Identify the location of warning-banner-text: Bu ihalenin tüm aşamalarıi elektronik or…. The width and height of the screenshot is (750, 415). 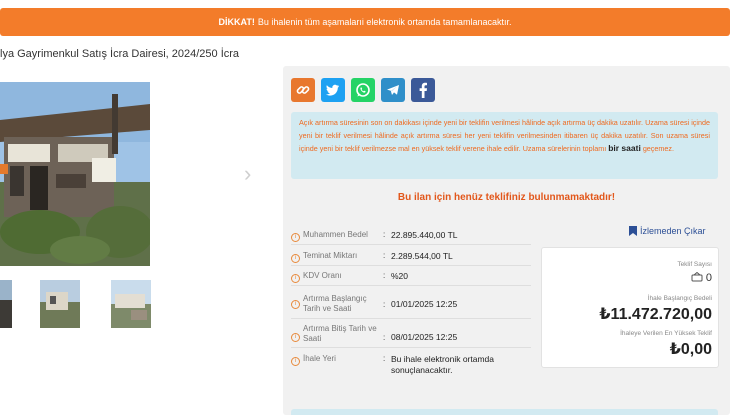
(384, 22).